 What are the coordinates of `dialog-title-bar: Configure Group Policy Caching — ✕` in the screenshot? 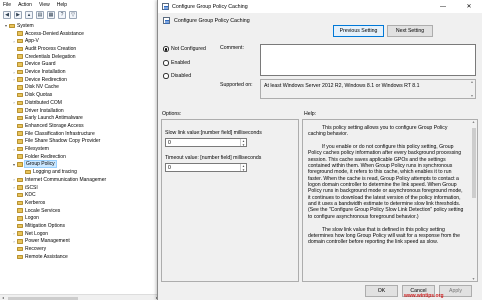 It's located at (320, 6).